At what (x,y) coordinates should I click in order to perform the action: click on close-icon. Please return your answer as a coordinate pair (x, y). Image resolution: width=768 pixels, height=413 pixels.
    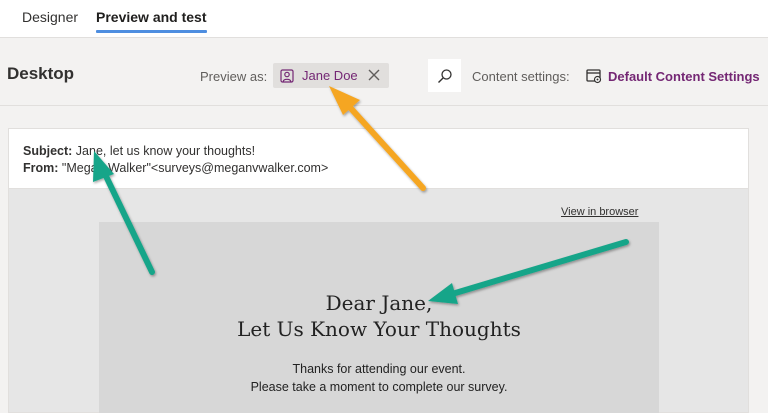
    Looking at the image, I should click on (374, 75).